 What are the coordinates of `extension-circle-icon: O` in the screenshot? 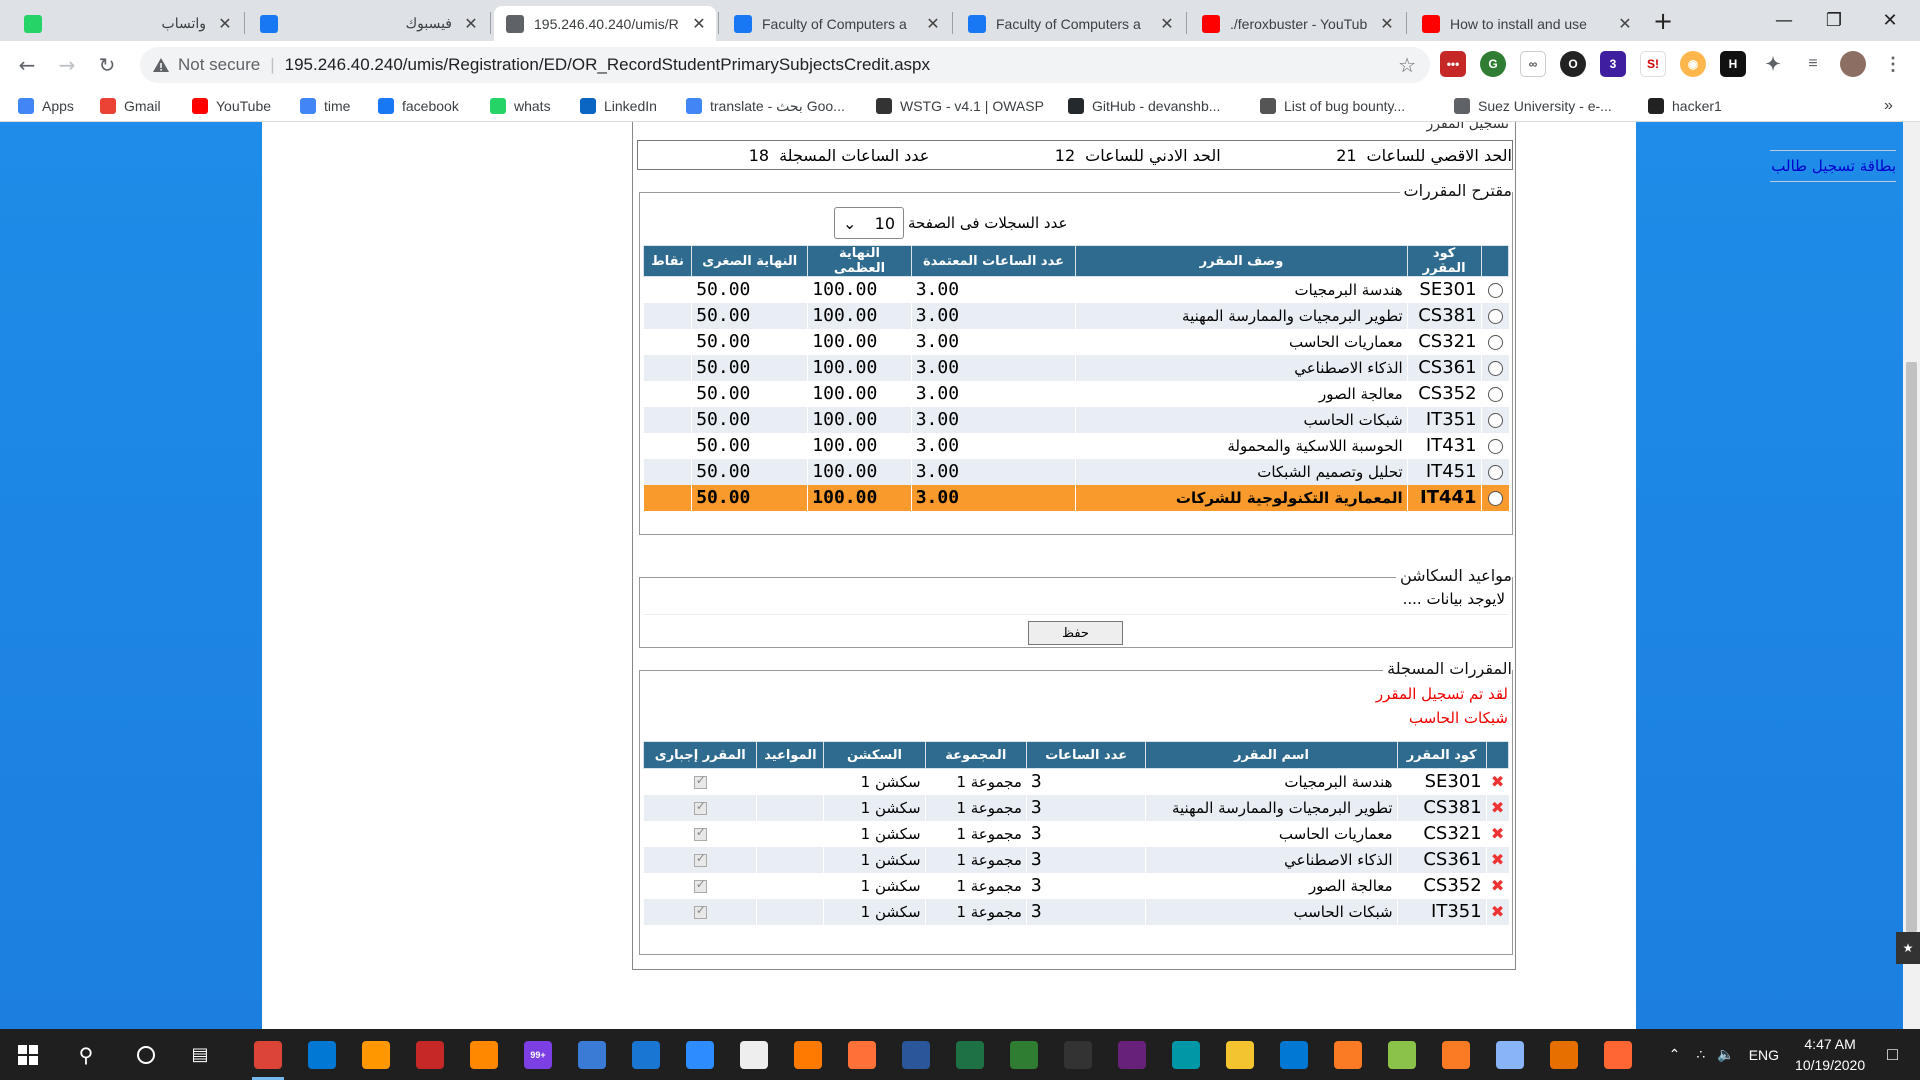 It's located at (1573, 64).